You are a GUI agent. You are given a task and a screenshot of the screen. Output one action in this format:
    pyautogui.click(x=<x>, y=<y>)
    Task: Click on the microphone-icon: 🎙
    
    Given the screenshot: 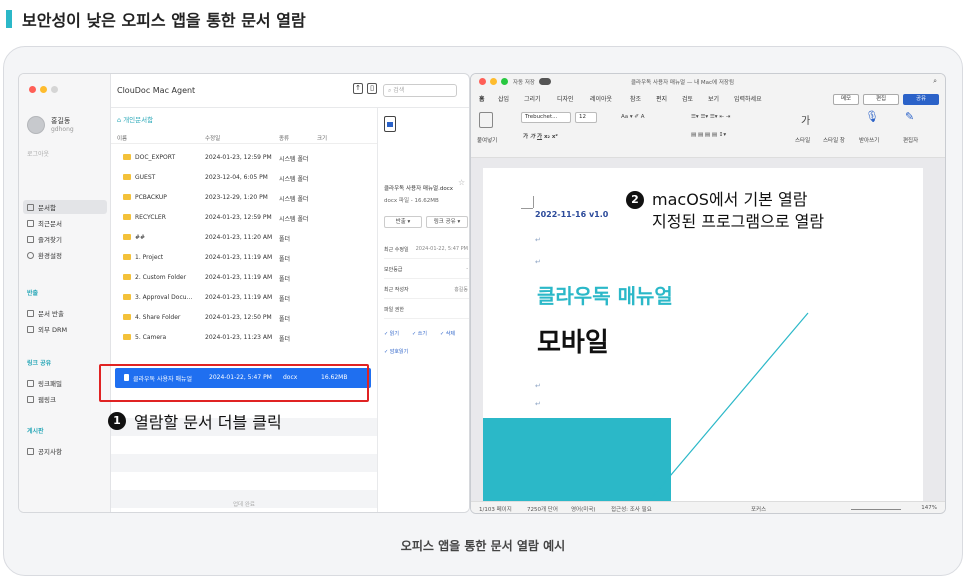 What is the action you would take?
    pyautogui.click(x=872, y=116)
    